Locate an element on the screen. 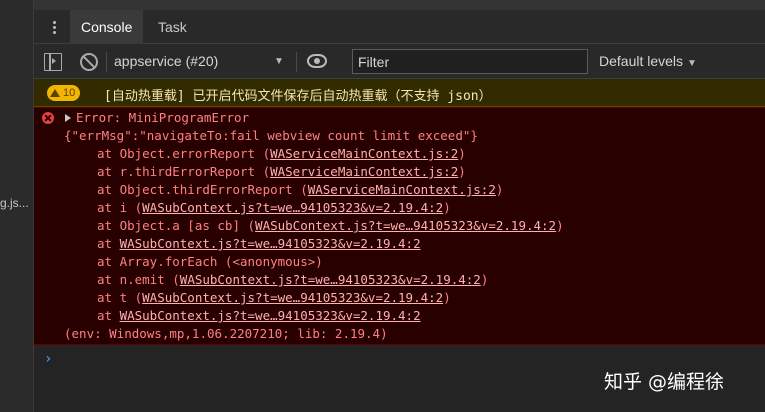  top-edge is located at coordinates (399, 5).